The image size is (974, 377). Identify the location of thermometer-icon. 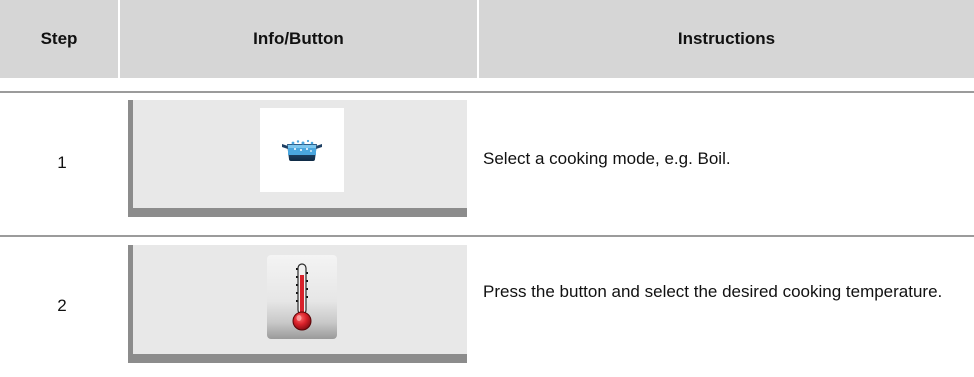
(302, 297).